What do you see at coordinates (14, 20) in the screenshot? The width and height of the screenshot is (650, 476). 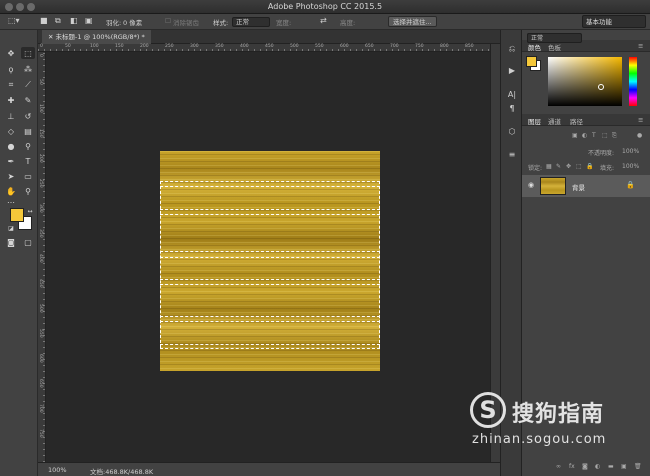 I see `marquee-preset-icon: ⬚▾` at bounding box center [14, 20].